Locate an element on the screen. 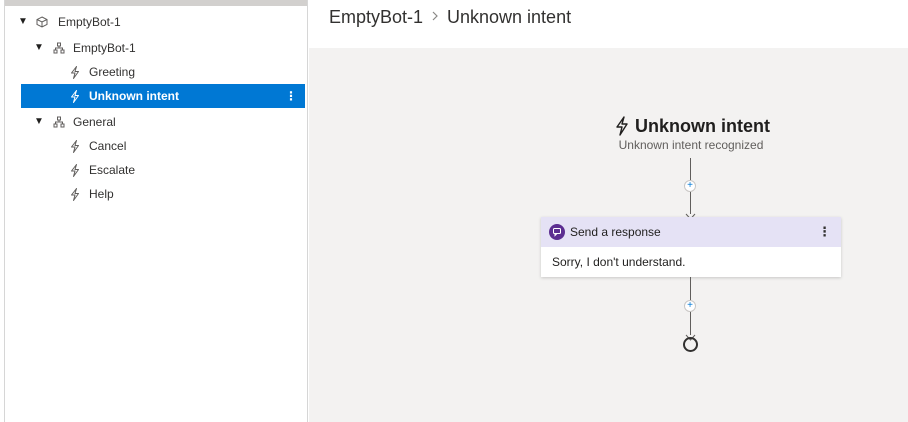 The height and width of the screenshot is (422, 908). chevron-right-icon is located at coordinates (436, 16).